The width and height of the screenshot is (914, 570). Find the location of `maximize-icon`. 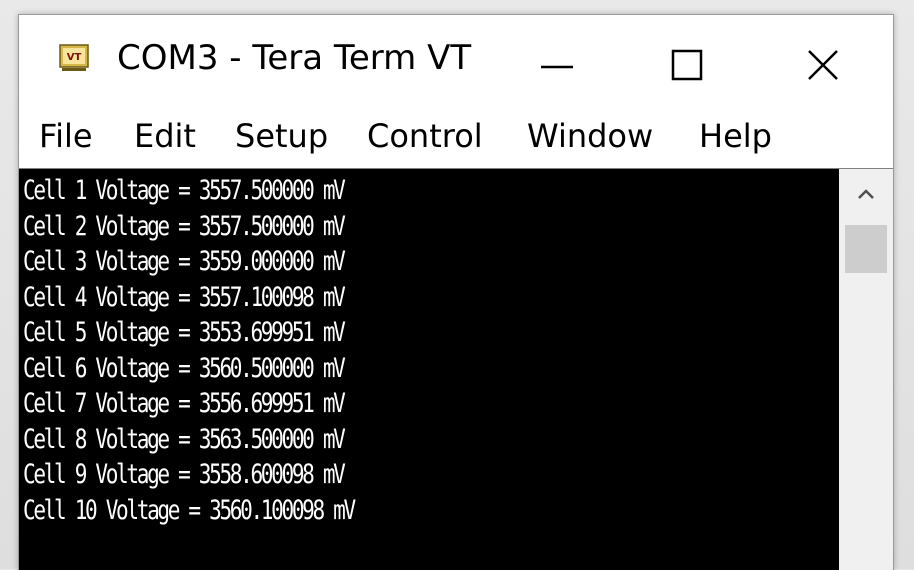

maximize-icon is located at coordinates (687, 65).